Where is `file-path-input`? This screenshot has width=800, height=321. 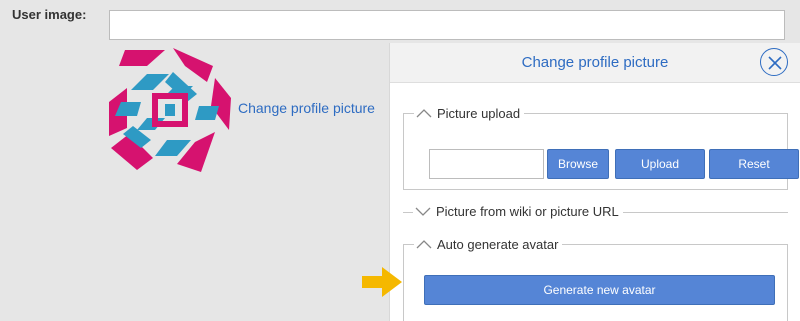
file-path-input is located at coordinates (486, 164).